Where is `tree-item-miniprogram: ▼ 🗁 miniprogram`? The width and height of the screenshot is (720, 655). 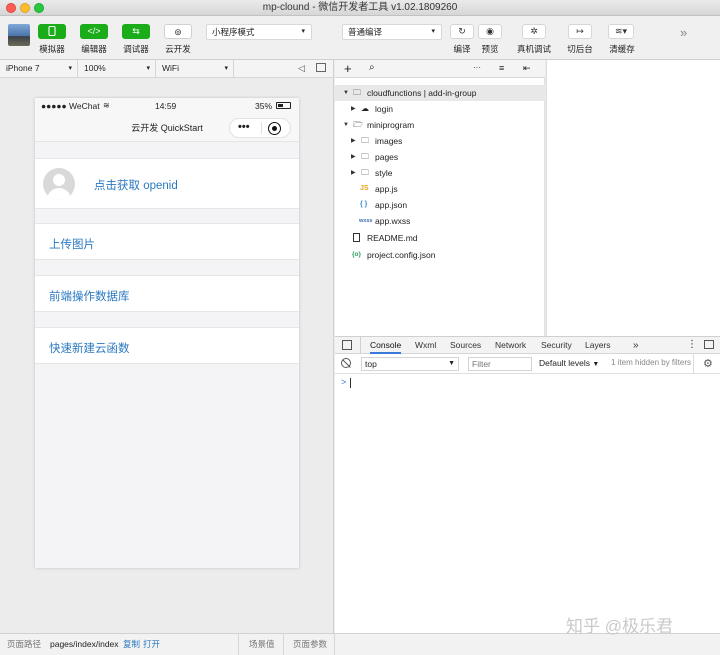 tree-item-miniprogram: ▼ 🗁 miniprogram is located at coordinates (440, 125).